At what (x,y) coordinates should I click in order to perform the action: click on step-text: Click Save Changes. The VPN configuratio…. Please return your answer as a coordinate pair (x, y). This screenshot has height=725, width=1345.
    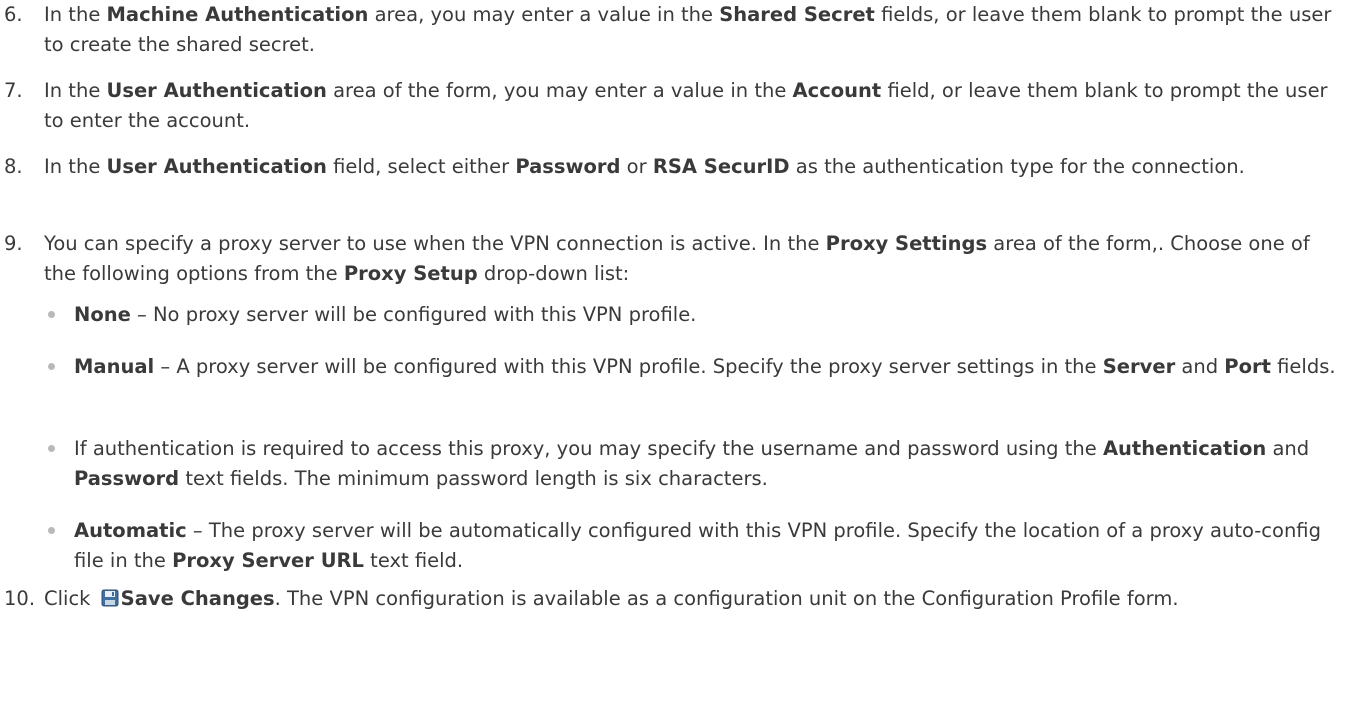
    Looking at the image, I should click on (689, 599).